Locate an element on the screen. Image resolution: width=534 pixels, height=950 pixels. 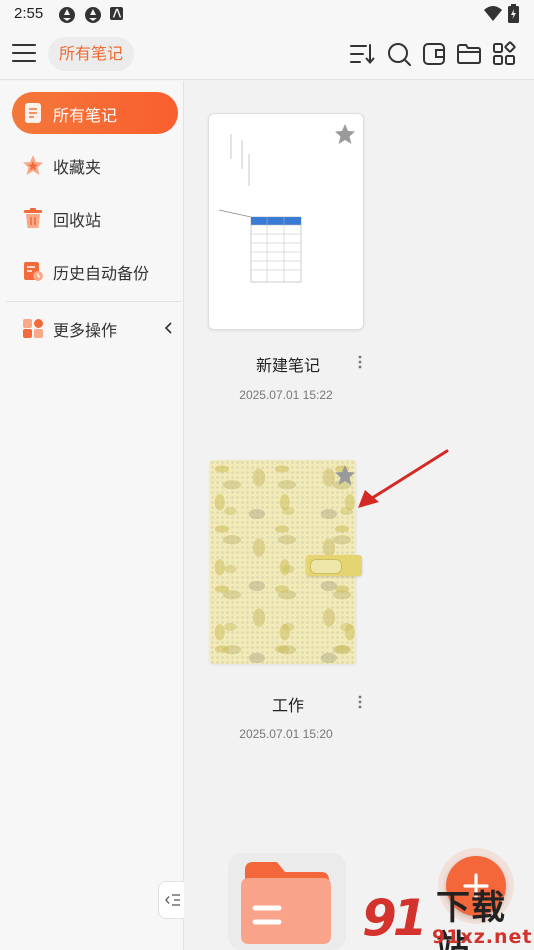
note-date: 2025.07.01 15:22 is located at coordinates (286, 395).